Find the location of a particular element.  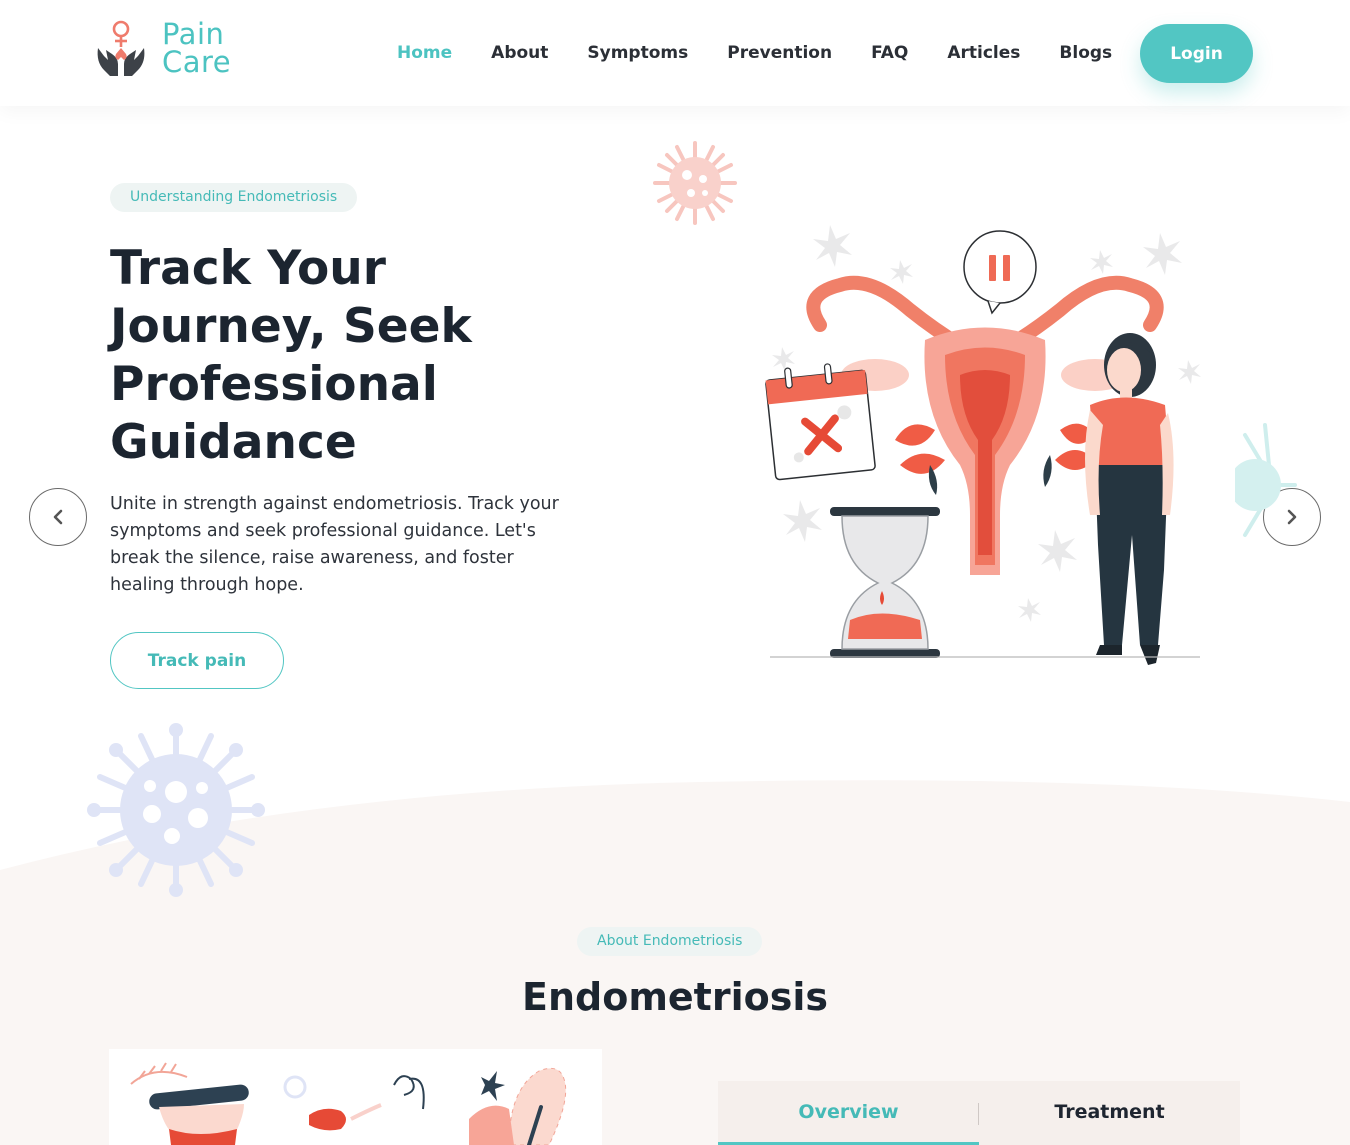

about-illustration is located at coordinates (355, 1097).